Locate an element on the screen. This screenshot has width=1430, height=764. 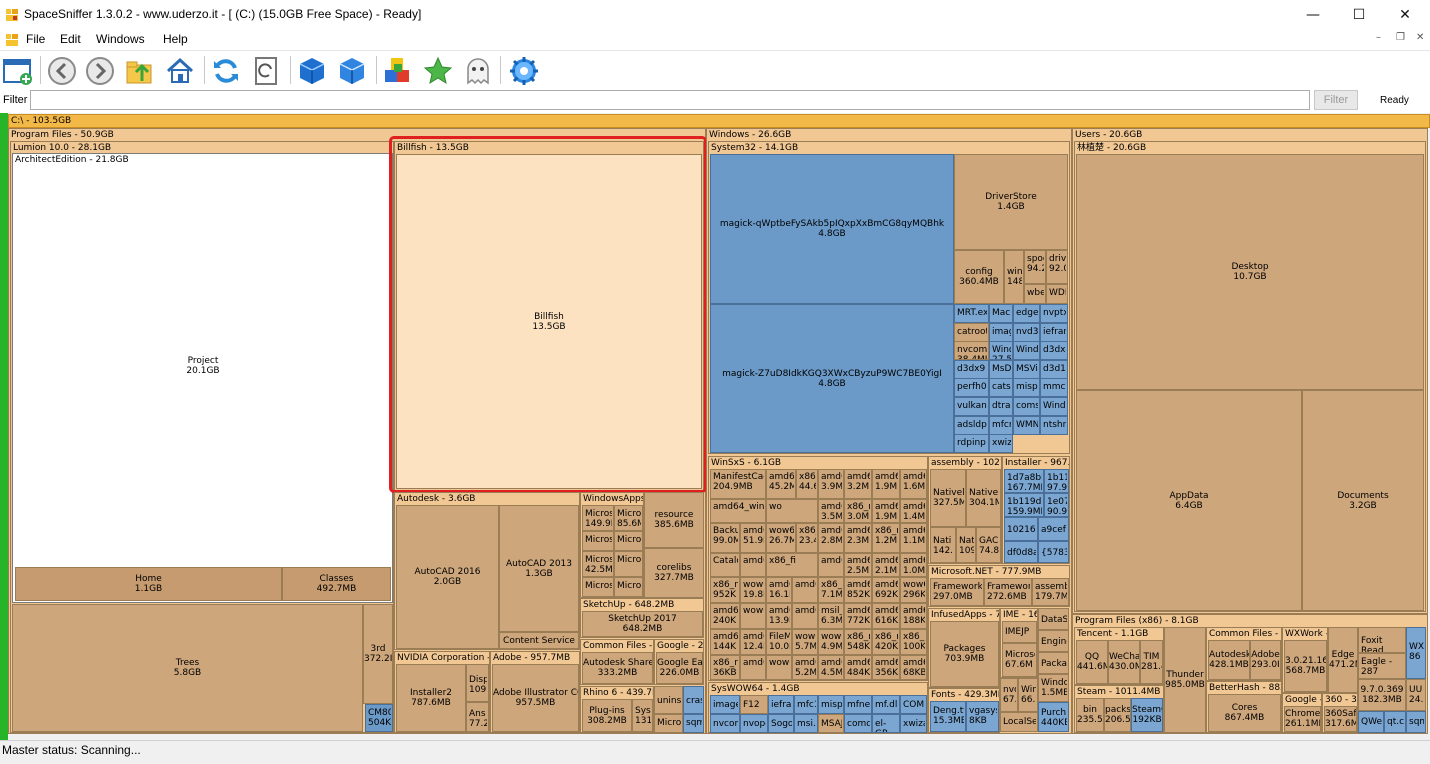
cube-view-button is located at coordinates (312, 71).